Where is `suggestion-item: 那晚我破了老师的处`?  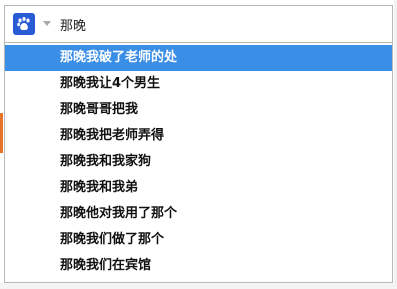
suggestion-item: 那晚我破了老师的处 is located at coordinates (198, 58).